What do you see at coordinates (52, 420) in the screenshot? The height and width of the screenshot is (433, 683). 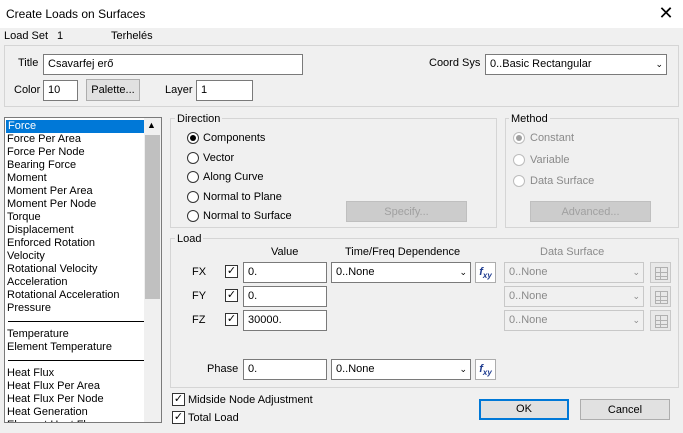 I see `list-item: Element Heat Flux` at bounding box center [52, 420].